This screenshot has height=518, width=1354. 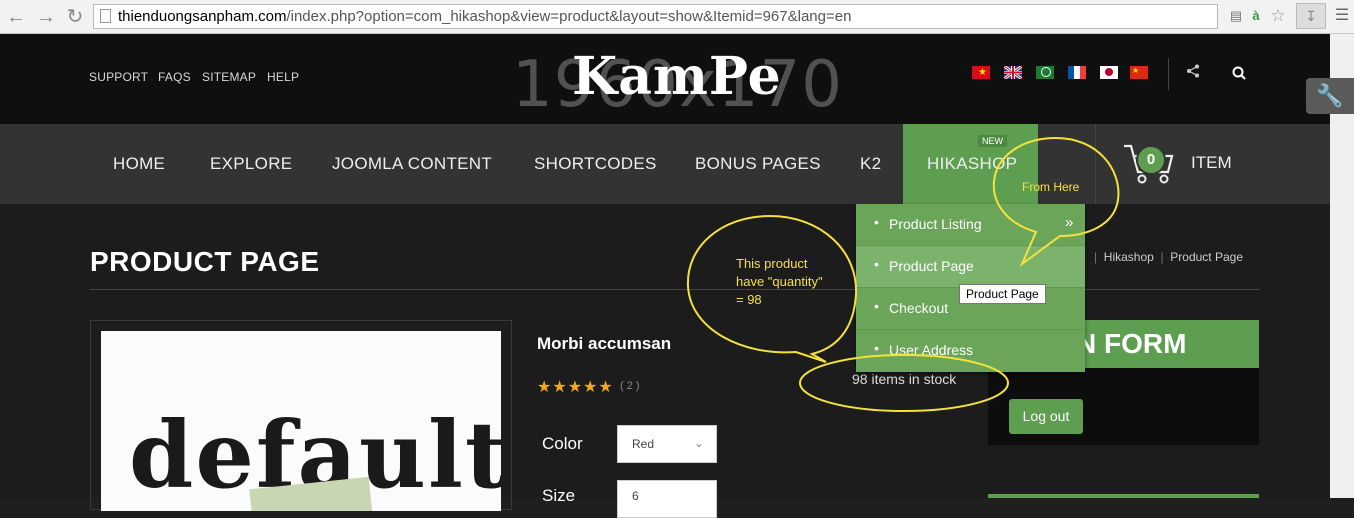 I want to click on forward-arrow-icon: →, so click(x=46, y=17).